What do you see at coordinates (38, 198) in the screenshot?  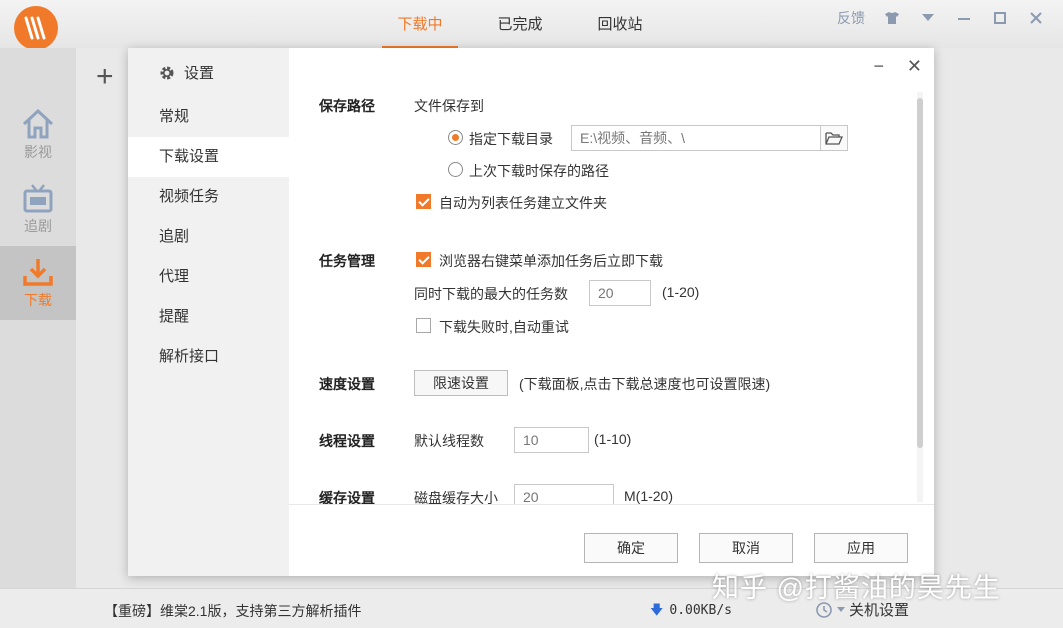 I see `tv-icon` at bounding box center [38, 198].